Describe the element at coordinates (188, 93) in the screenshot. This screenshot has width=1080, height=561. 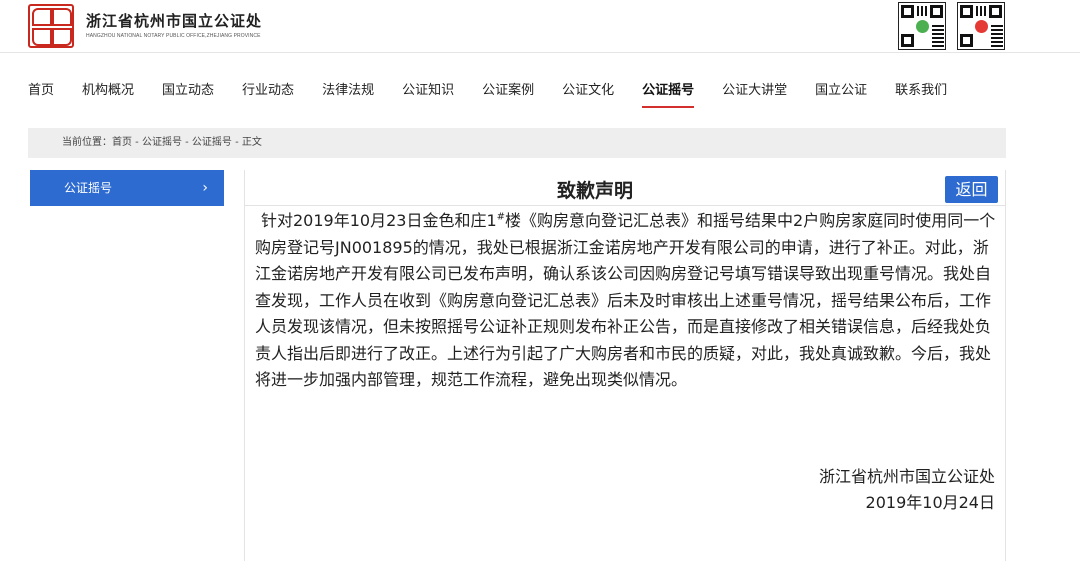
I see `nav-item-news: 国立动态` at that location.